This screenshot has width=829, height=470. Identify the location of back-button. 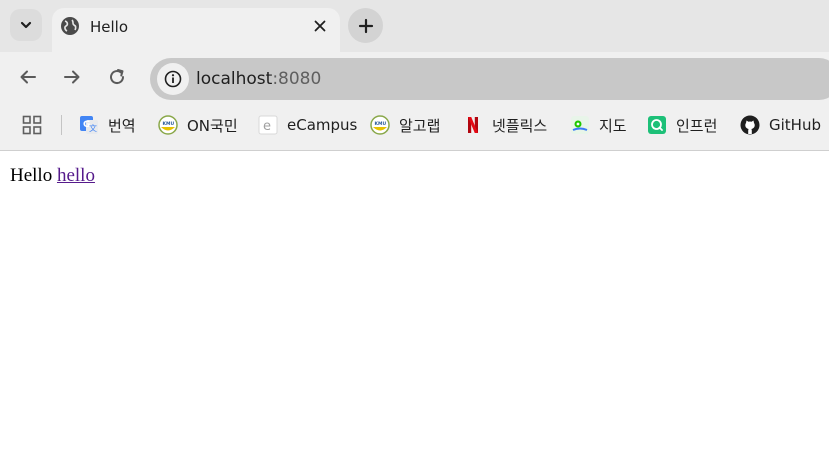
(28, 77).